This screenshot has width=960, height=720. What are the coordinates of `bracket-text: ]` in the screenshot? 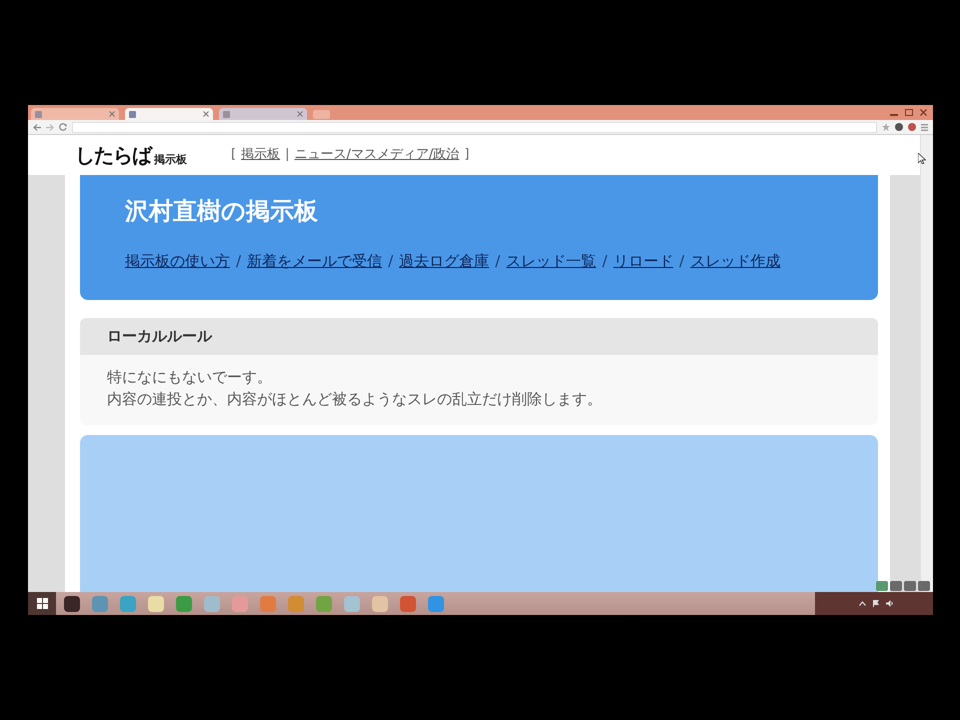 It's located at (467, 155).